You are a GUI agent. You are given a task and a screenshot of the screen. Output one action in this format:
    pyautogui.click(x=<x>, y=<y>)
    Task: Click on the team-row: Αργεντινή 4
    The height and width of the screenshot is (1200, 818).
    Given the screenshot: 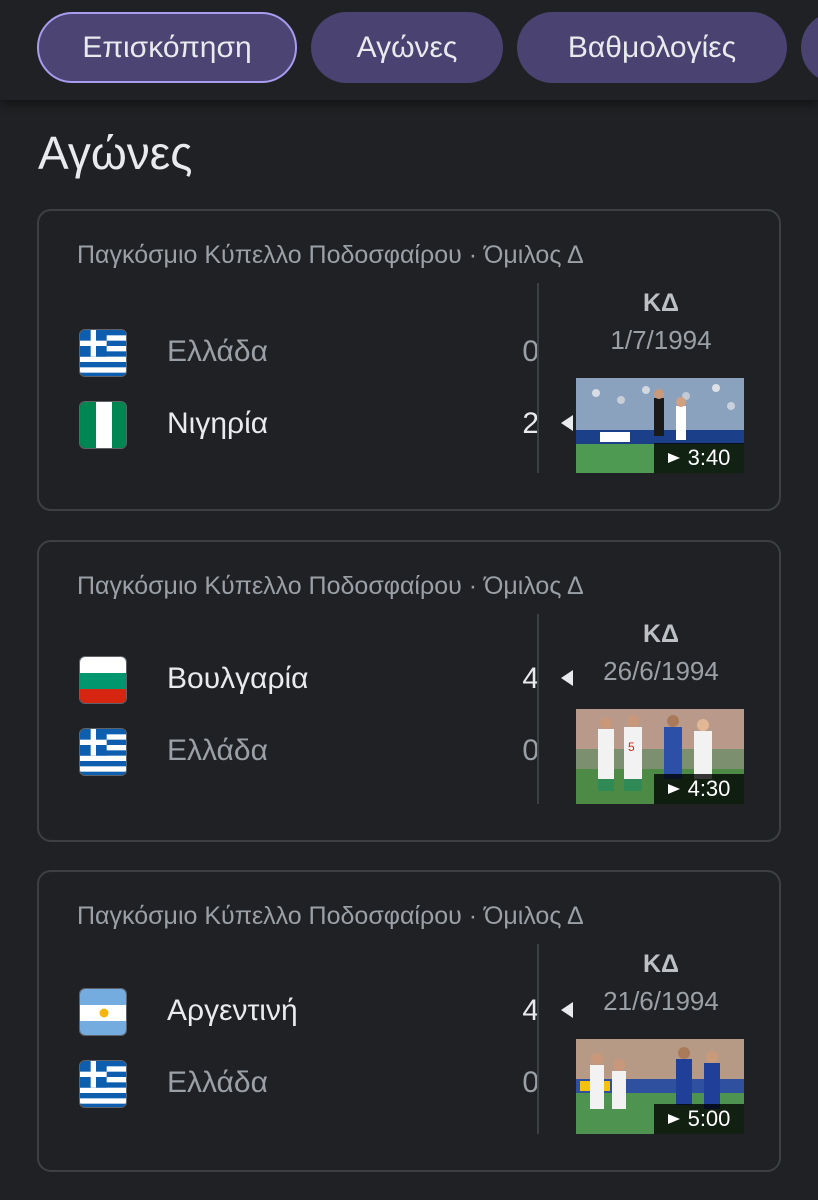 What is the action you would take?
    pyautogui.click(x=326, y=1011)
    